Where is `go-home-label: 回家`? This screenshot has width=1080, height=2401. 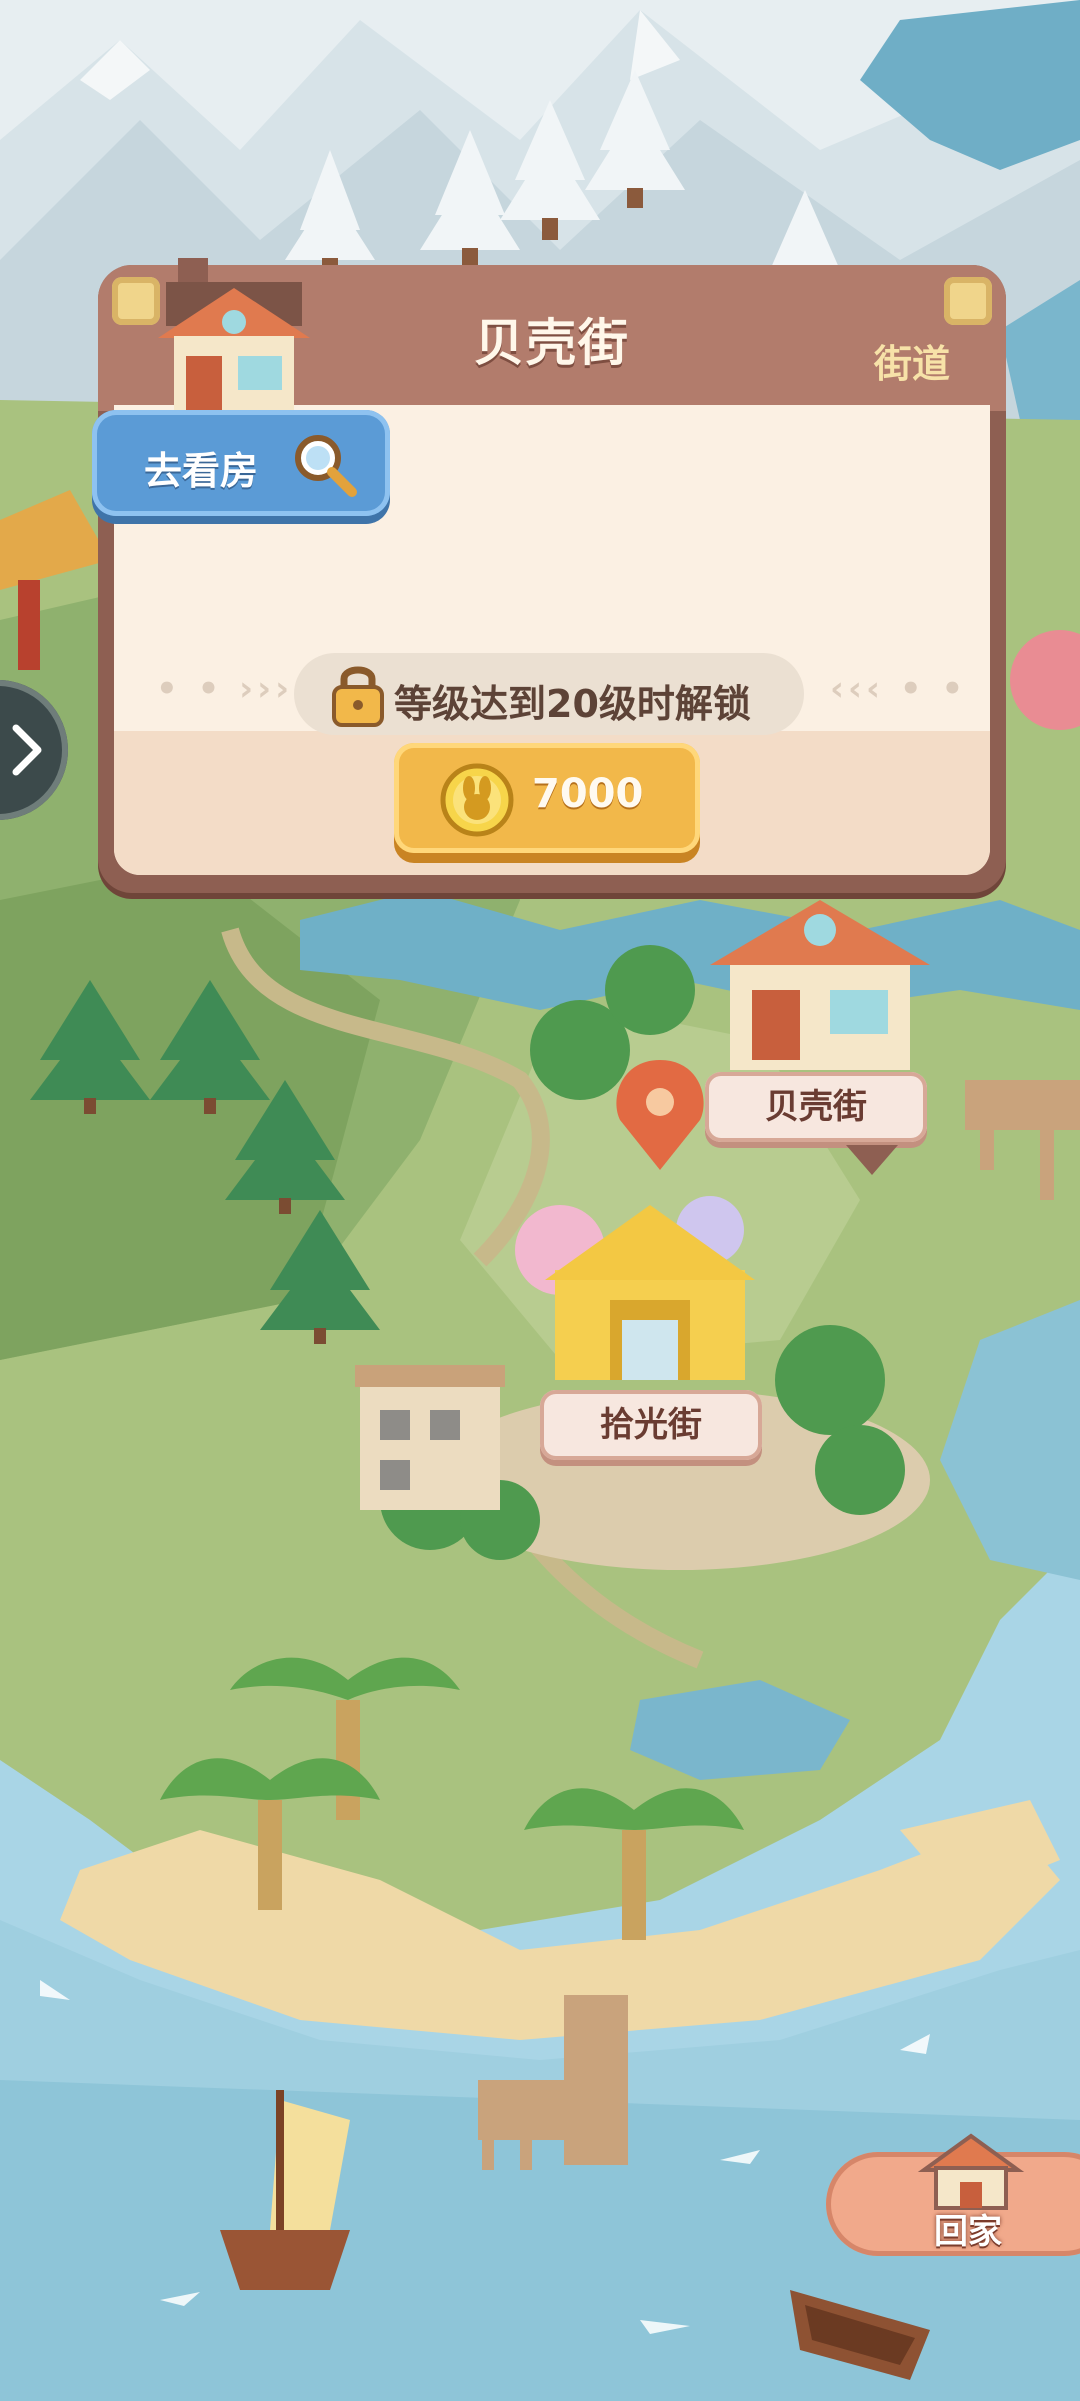
go-home-label: 回家 is located at coordinates (968, 2232).